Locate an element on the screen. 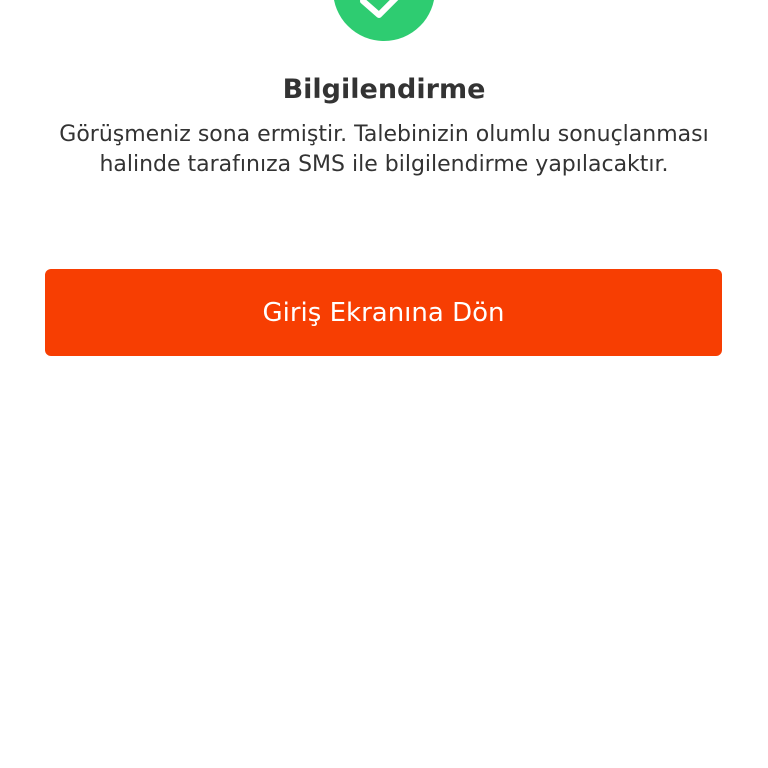 This screenshot has height=768, width=768. checkmark-icon is located at coordinates (379, 9).